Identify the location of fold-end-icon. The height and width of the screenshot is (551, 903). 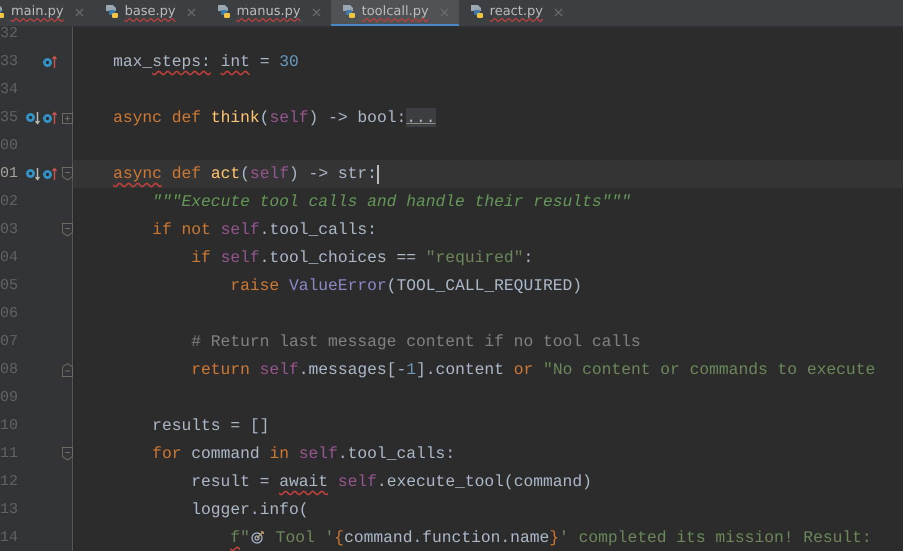
(67, 370).